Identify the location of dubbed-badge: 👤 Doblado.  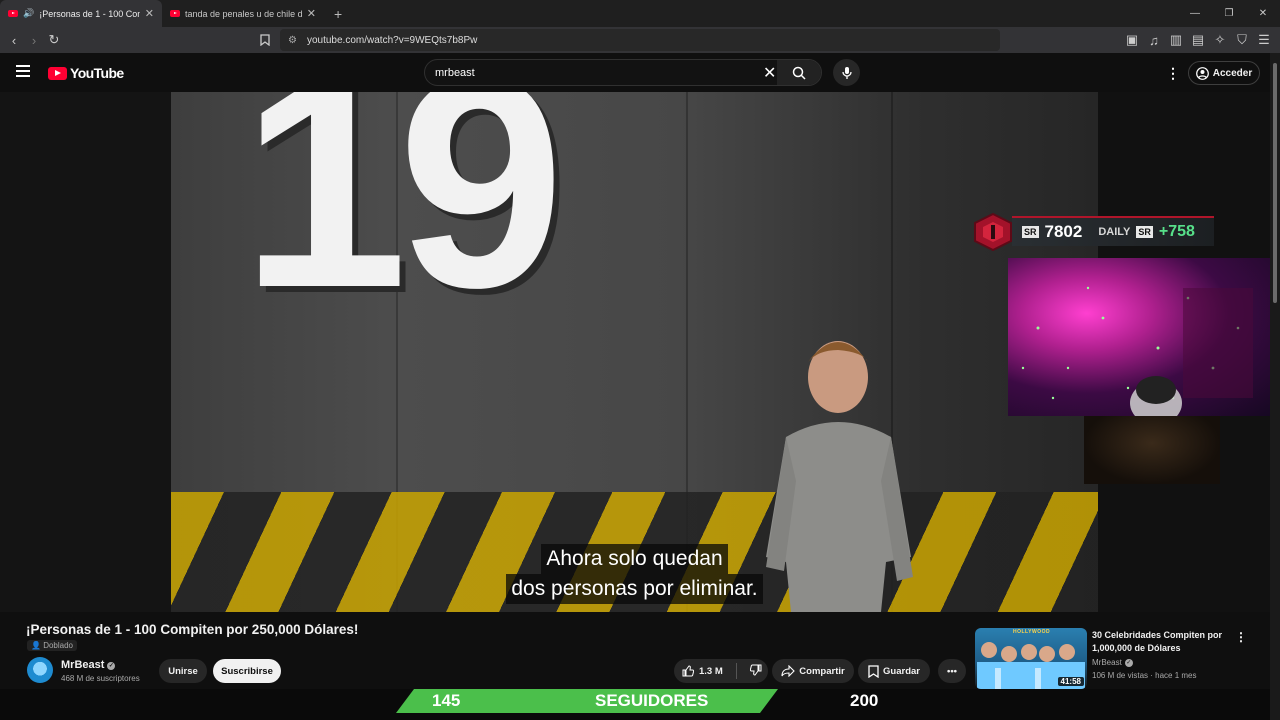
(52, 645).